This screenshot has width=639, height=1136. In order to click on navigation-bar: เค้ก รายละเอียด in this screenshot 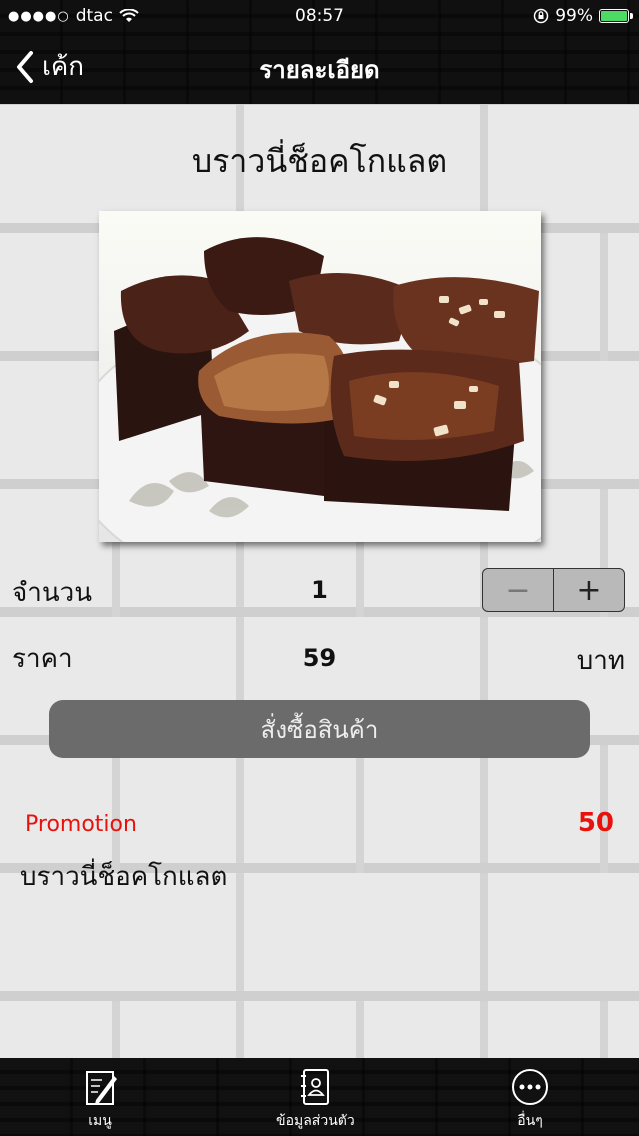, I will do `click(319, 67)`.